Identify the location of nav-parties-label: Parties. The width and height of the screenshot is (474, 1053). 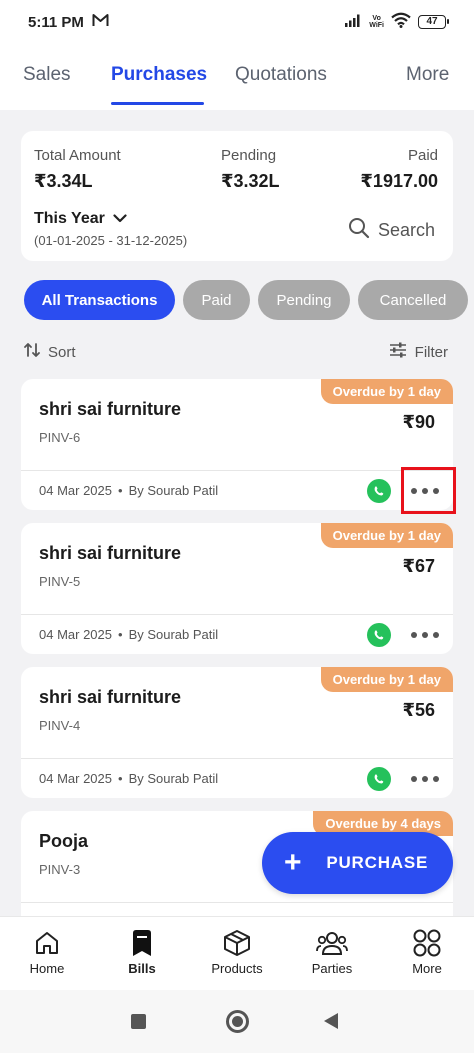
(332, 968).